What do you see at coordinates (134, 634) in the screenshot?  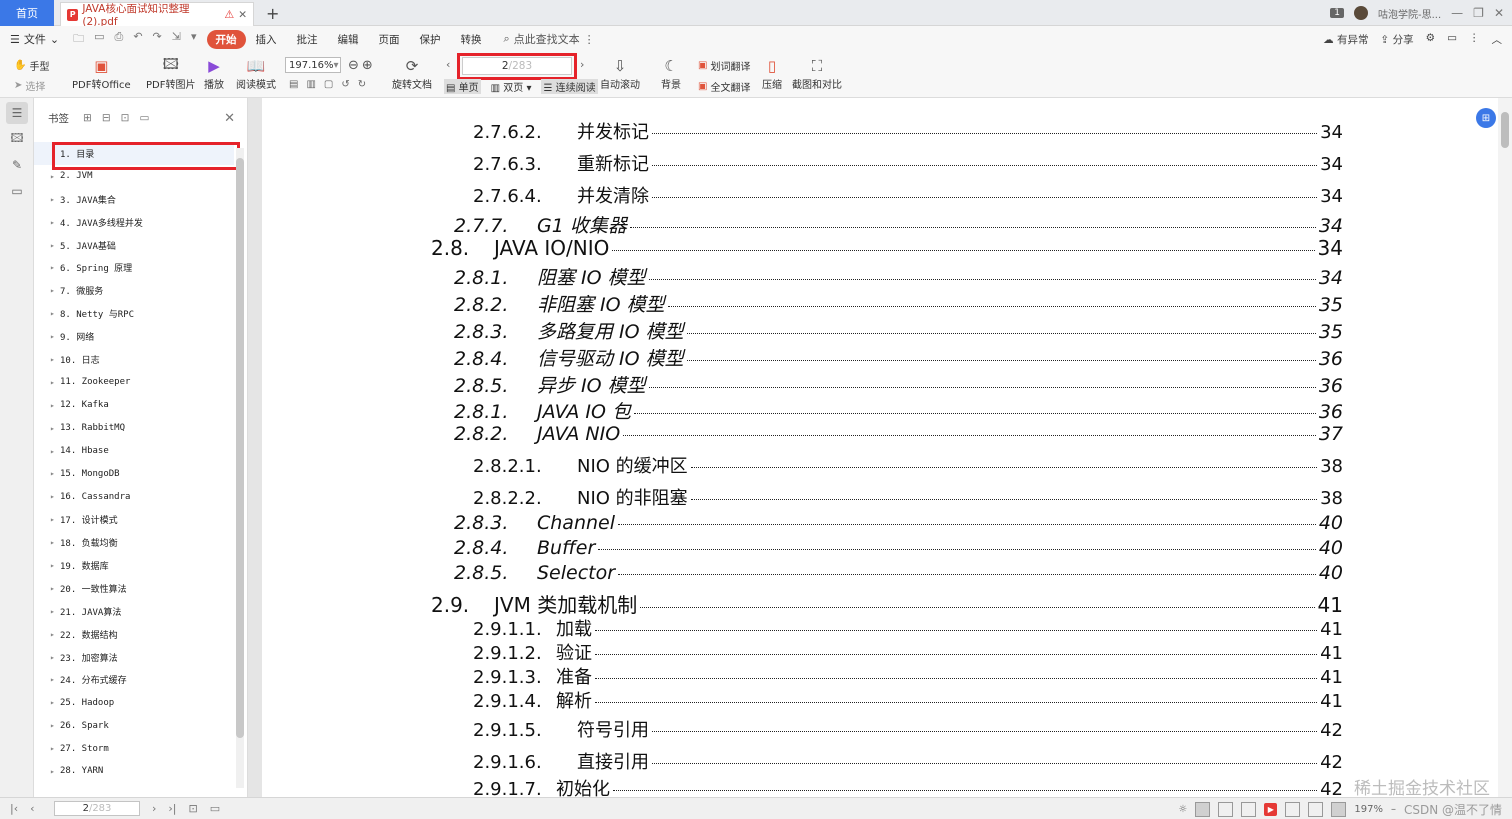 I see `bookmark-item: ▸ 22. 数据结构` at bounding box center [134, 634].